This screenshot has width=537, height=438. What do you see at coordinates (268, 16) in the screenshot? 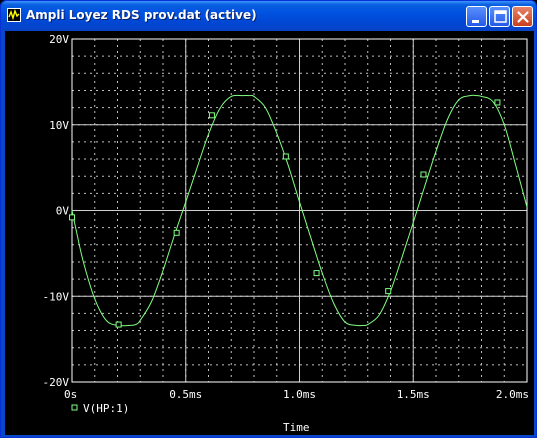
I see `title-bar: Ampli Loyez RDS prov.dat (active)` at bounding box center [268, 16].